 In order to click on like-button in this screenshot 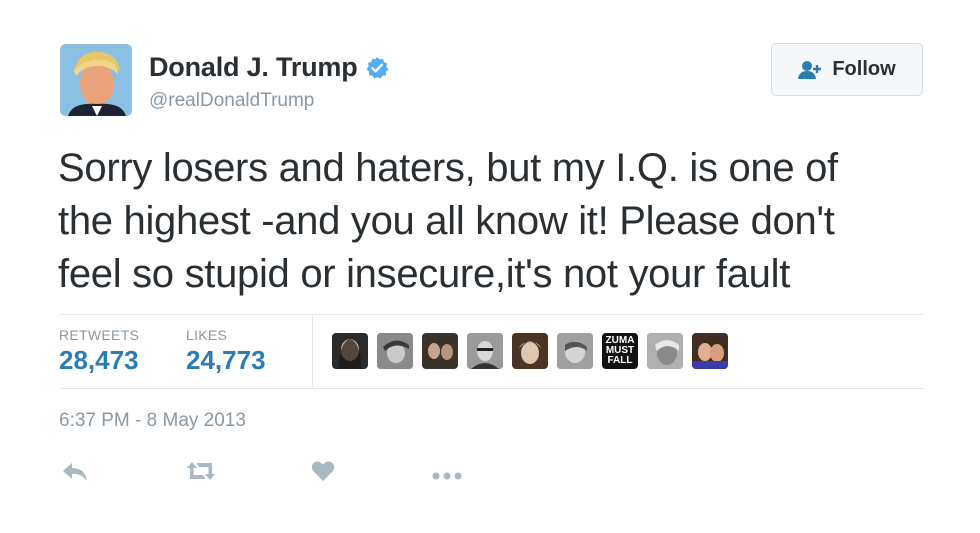, I will do `click(323, 473)`.